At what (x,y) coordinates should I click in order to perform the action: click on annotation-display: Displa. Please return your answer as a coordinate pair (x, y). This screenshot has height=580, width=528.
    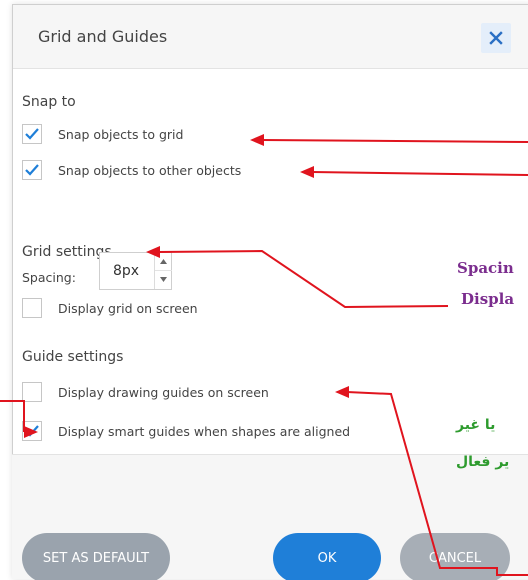
    Looking at the image, I should click on (488, 299).